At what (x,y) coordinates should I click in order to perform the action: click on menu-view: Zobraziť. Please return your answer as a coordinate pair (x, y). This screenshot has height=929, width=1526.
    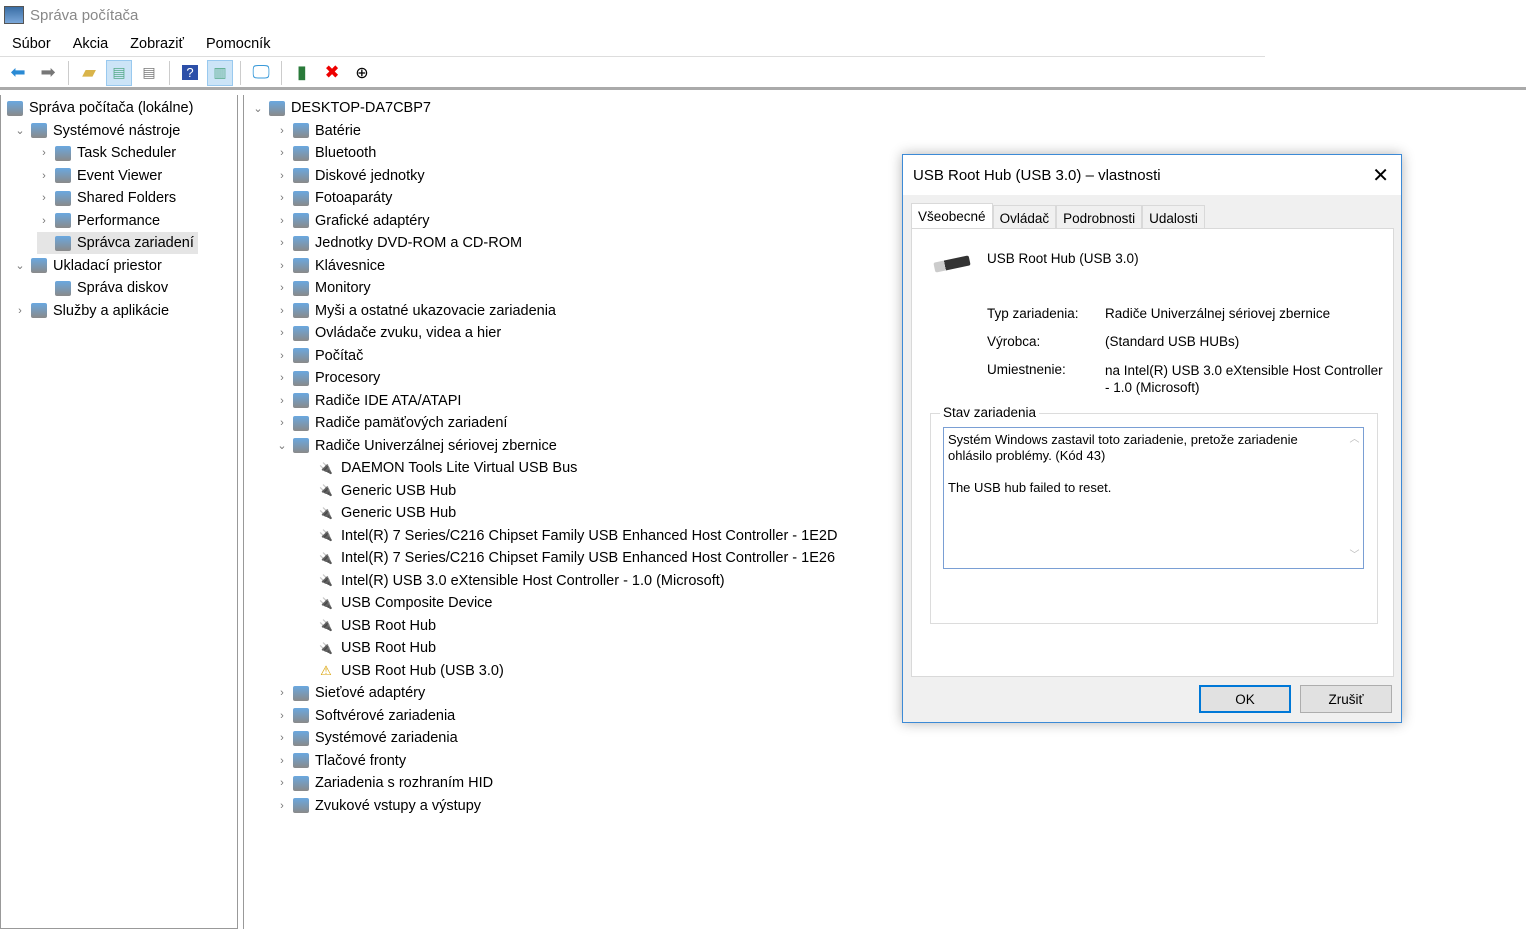
    Looking at the image, I should click on (157, 44).